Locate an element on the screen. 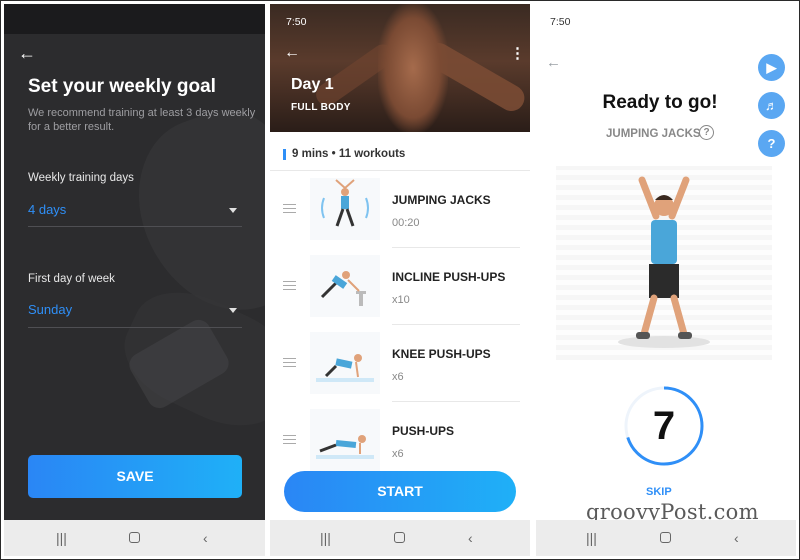  training-days-label: Weekly training days is located at coordinates (81, 178).